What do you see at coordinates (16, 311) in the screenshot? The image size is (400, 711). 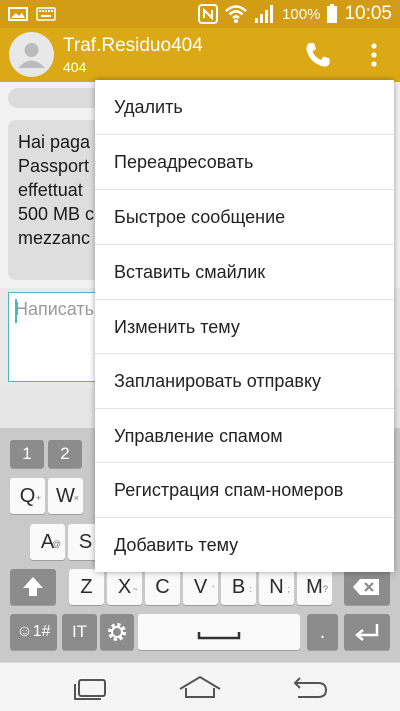 I see `text-caret` at bounding box center [16, 311].